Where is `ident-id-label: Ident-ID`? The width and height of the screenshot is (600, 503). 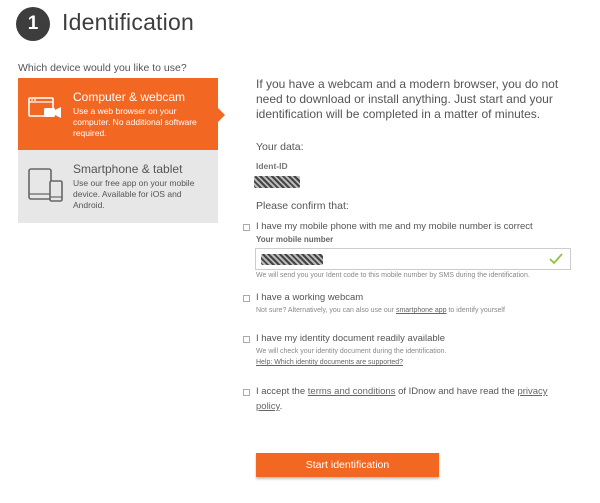
ident-id-label: Ident-ID is located at coordinates (272, 166).